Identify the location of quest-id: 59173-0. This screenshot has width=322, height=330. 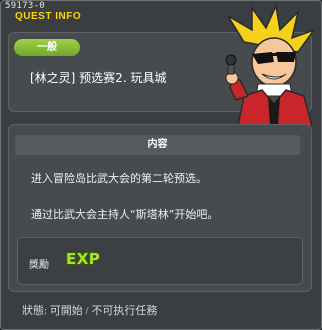
(25, 6).